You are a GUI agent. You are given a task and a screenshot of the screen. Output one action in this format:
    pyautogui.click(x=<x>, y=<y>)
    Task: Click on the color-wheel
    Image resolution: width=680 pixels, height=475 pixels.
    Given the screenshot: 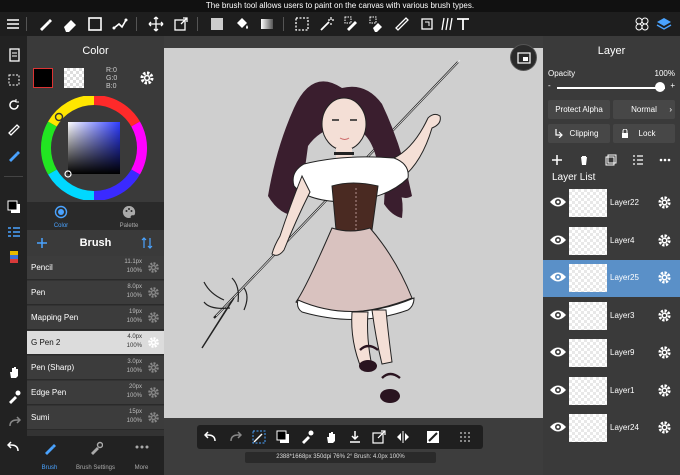 What is the action you would take?
    pyautogui.click(x=94, y=148)
    